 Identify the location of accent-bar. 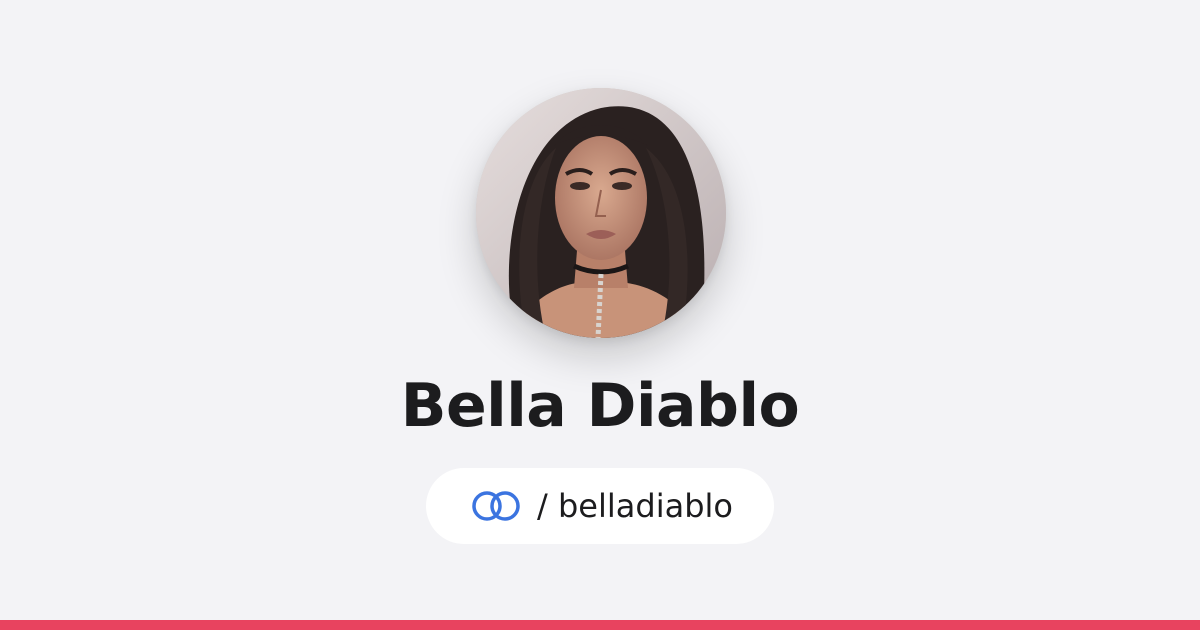
(600, 625).